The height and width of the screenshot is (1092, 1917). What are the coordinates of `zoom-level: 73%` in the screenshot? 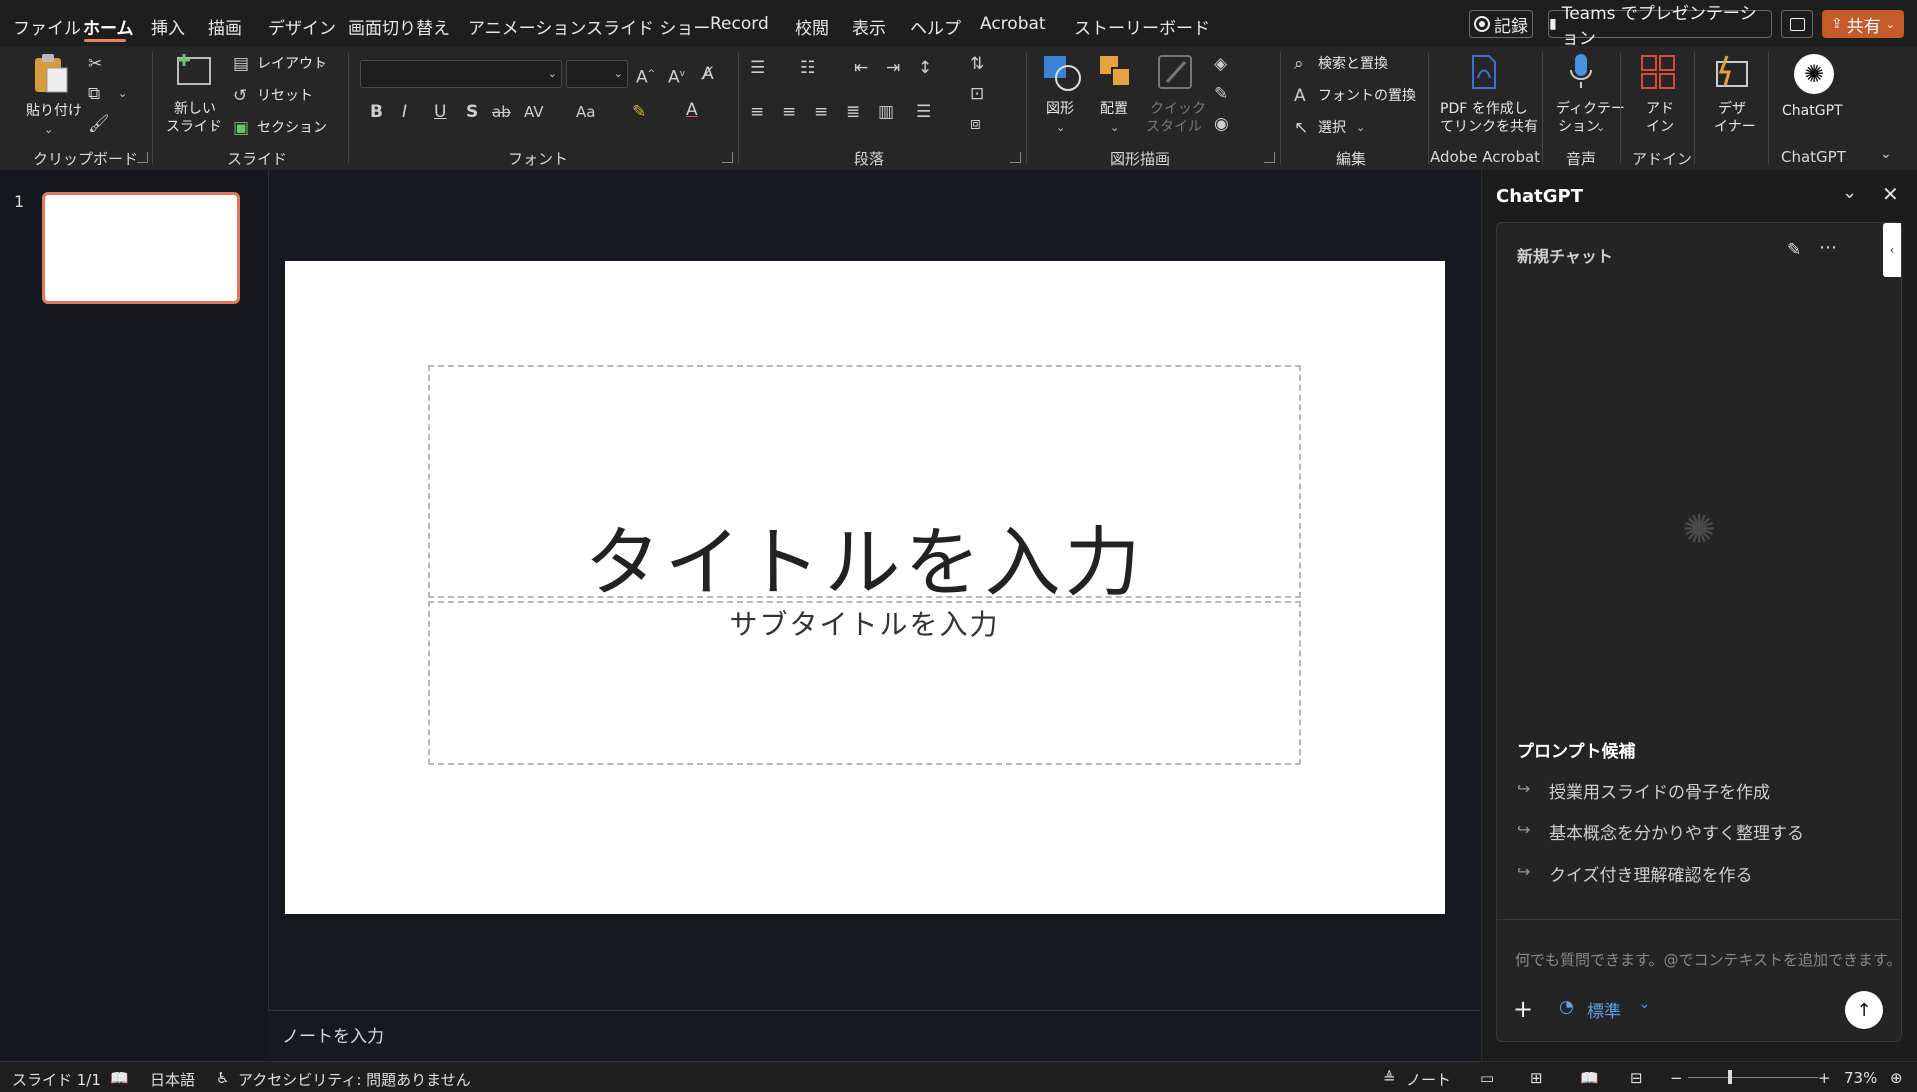 It's located at (1860, 1078).